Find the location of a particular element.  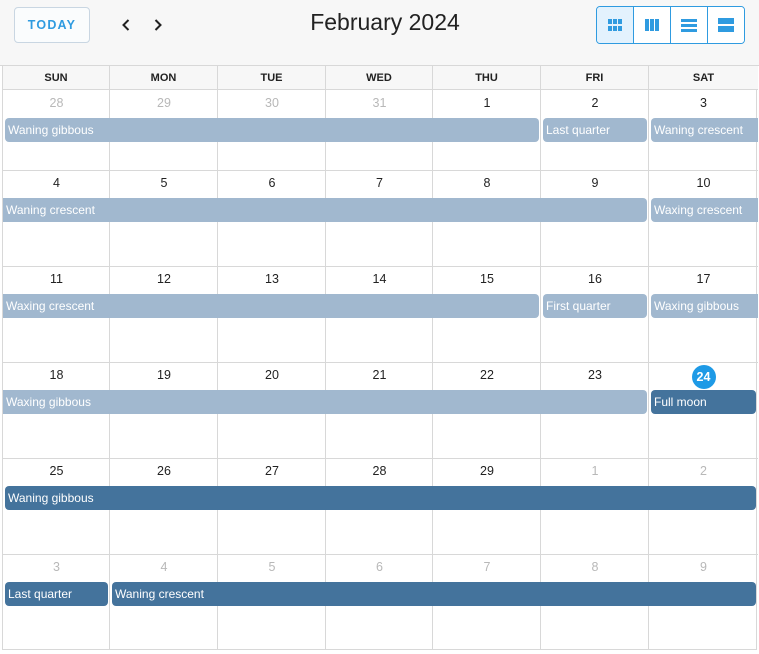

next-month-button is located at coordinates (158, 25).